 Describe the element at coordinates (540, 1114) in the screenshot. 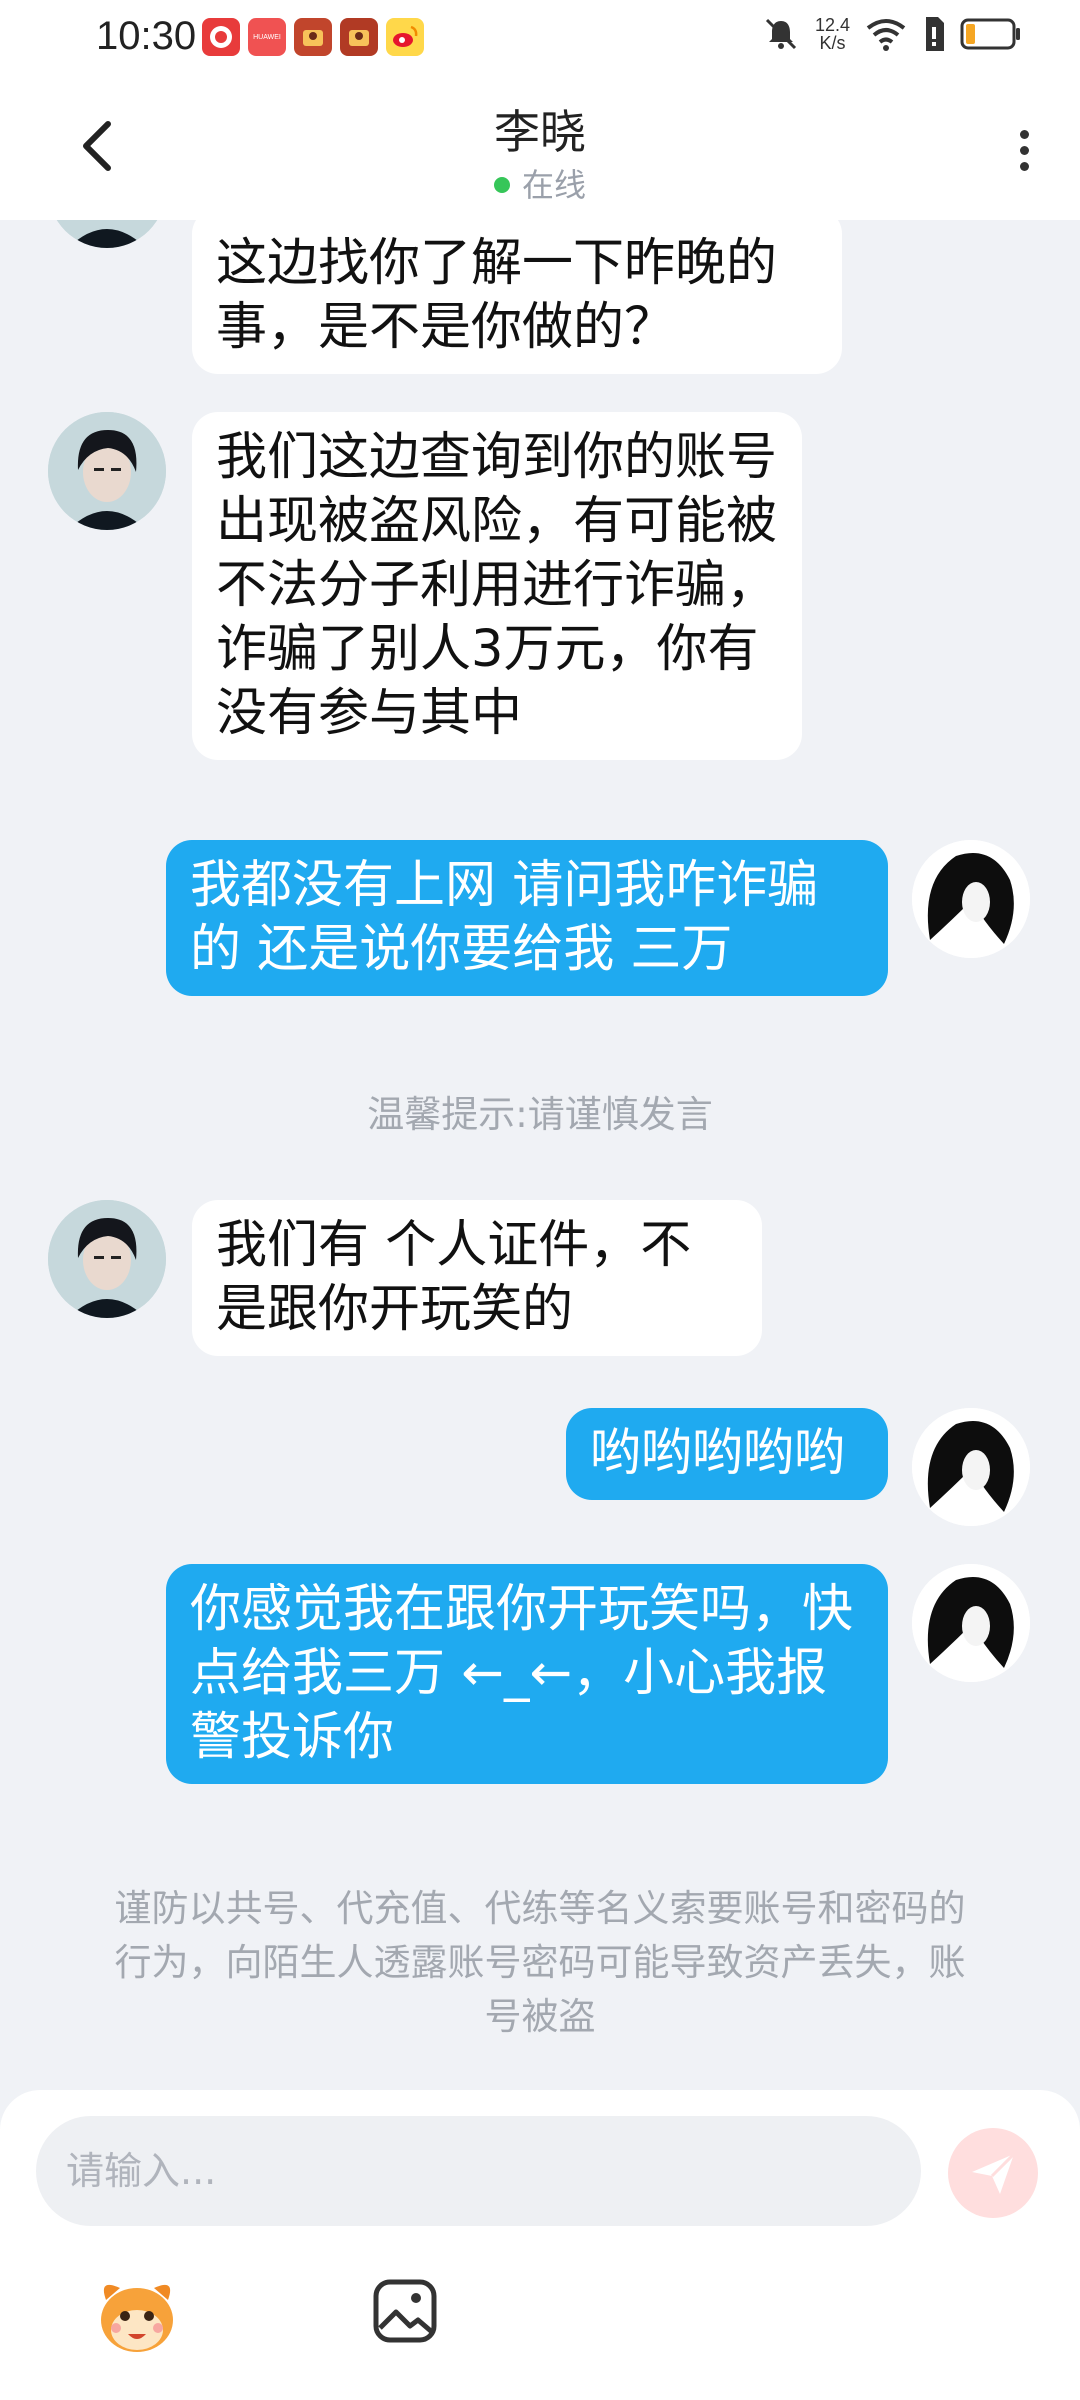

I see `safety-tip: 温馨提示:请谨慎发言` at that location.